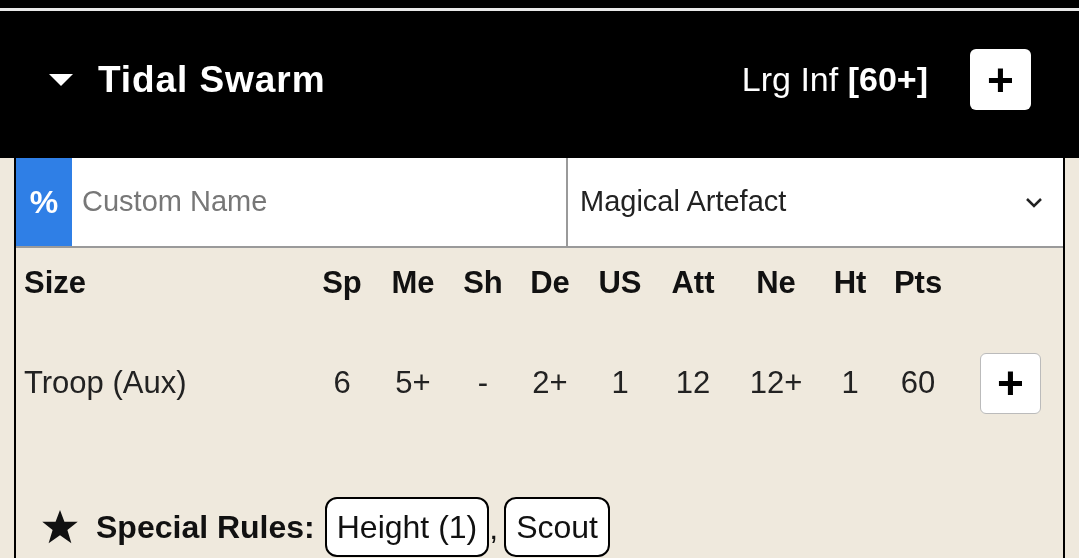  I want to click on column-header: Sh, so click(483, 282).